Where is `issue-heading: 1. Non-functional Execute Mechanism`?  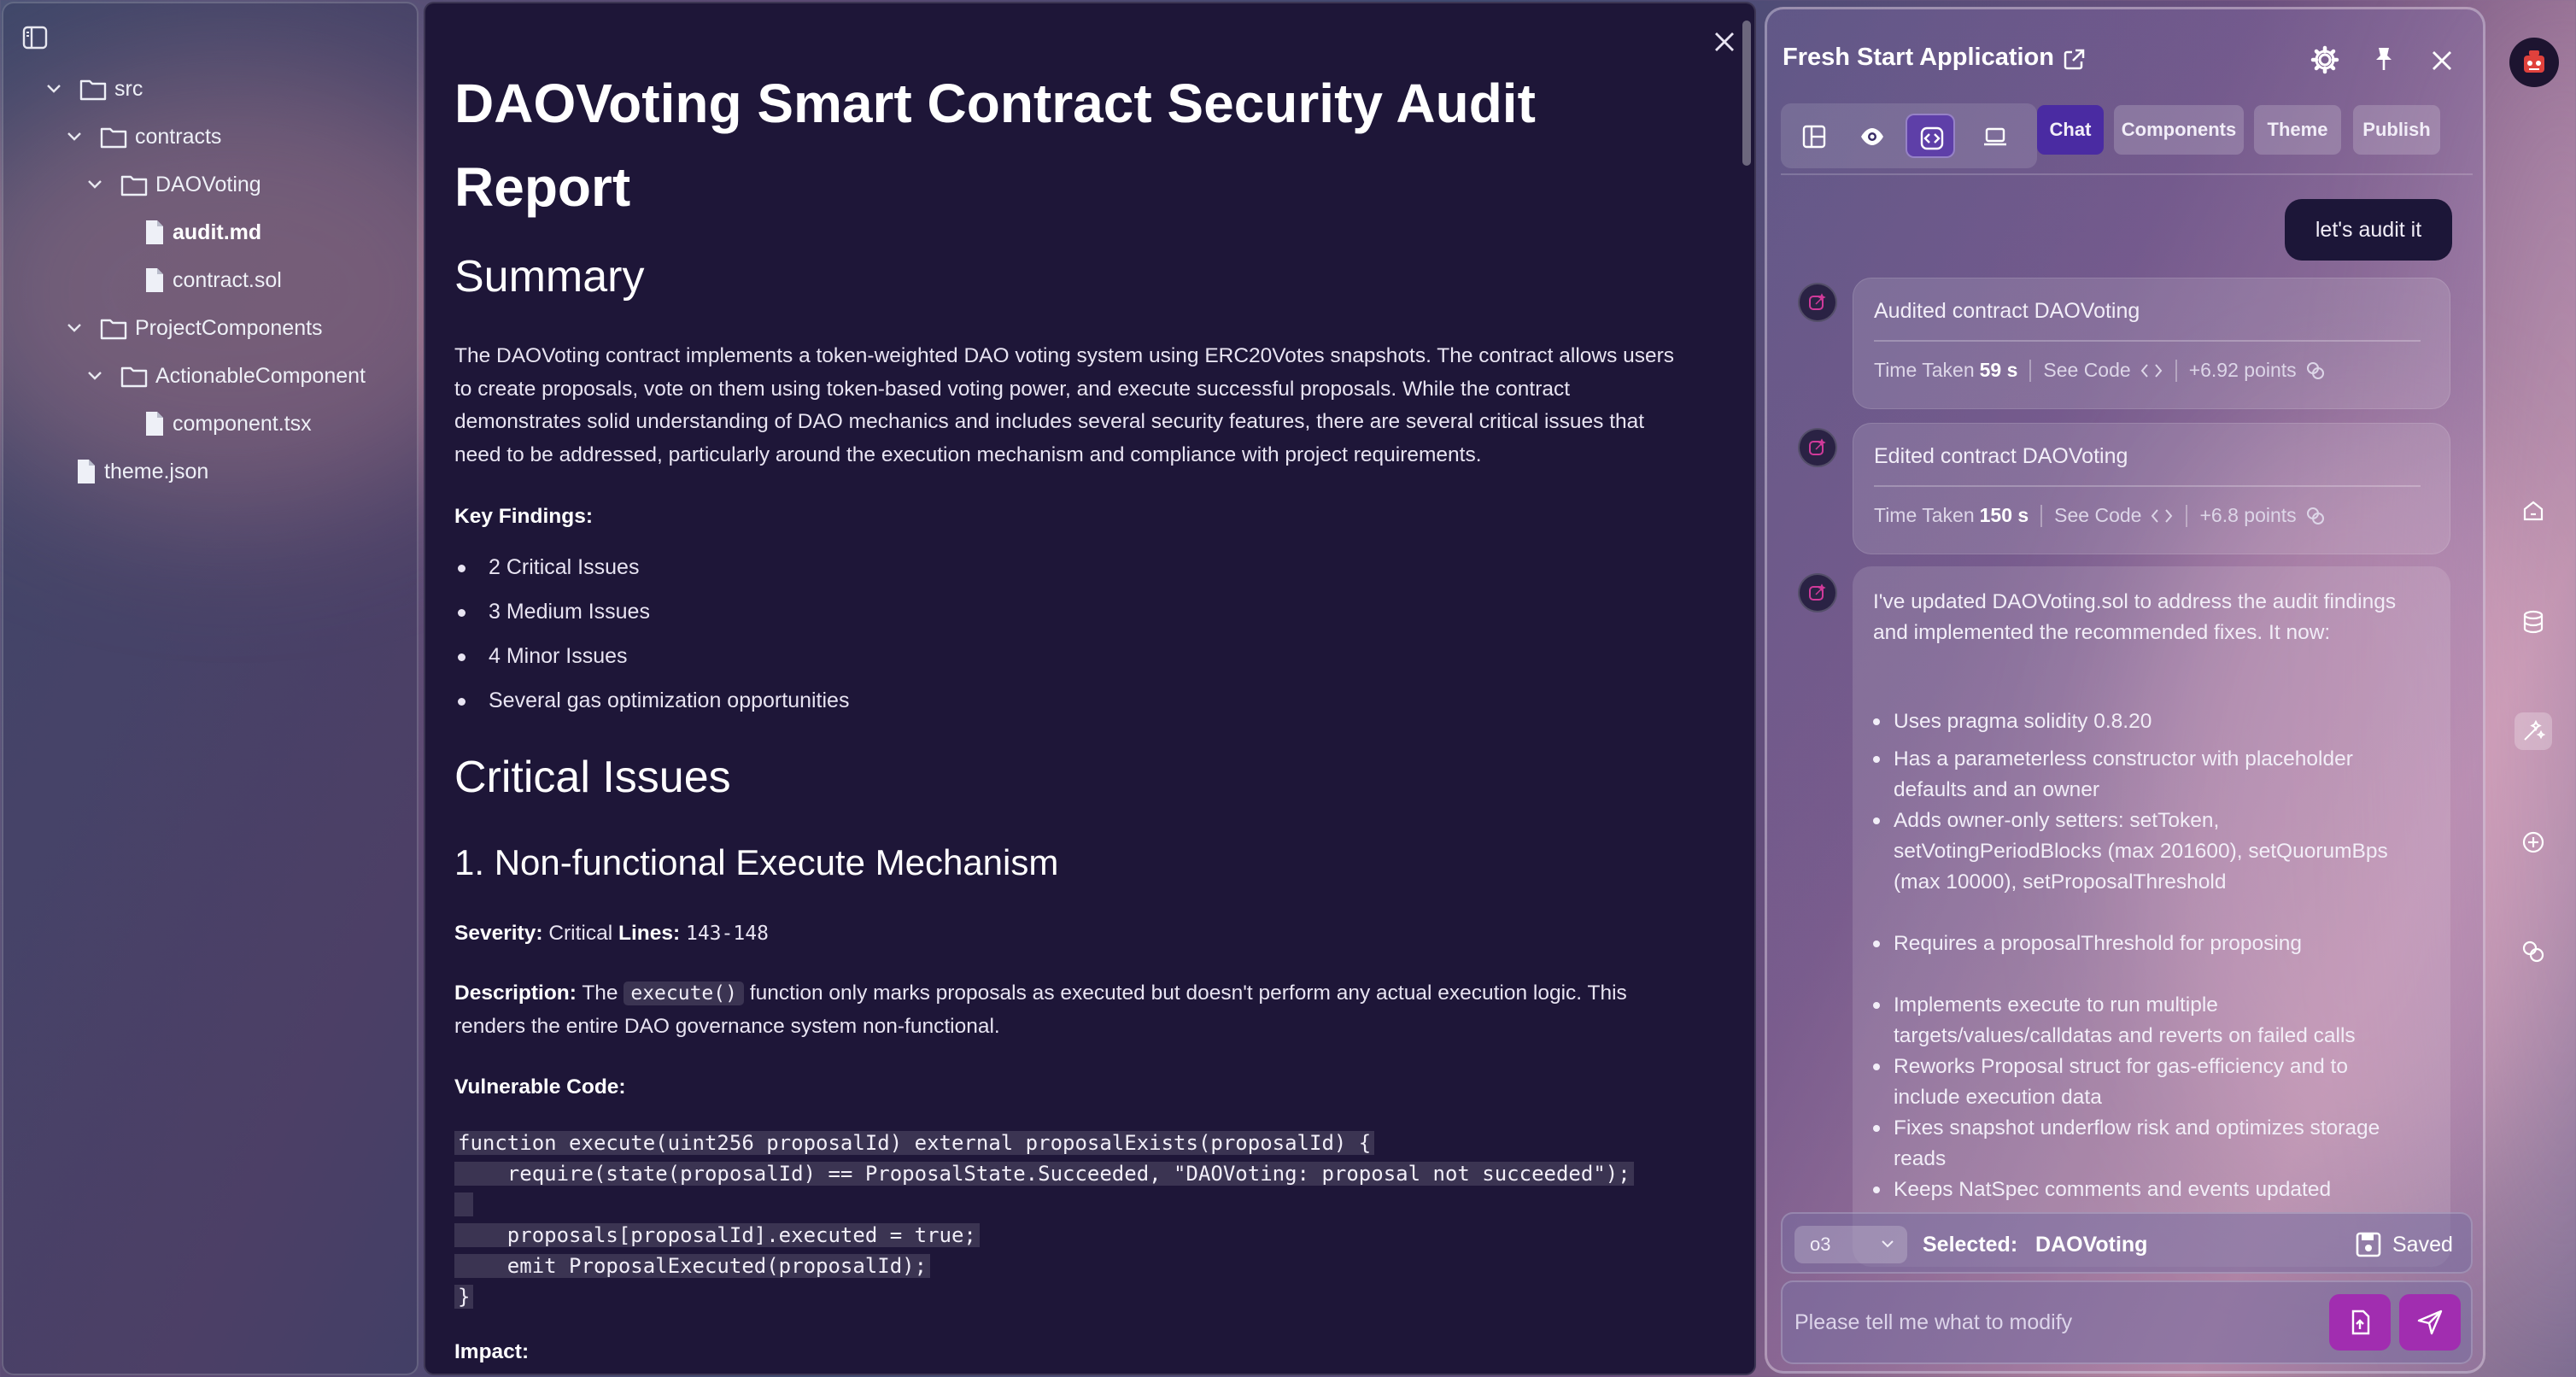 issue-heading: 1. Non-functional Execute Mechanism is located at coordinates (756, 862).